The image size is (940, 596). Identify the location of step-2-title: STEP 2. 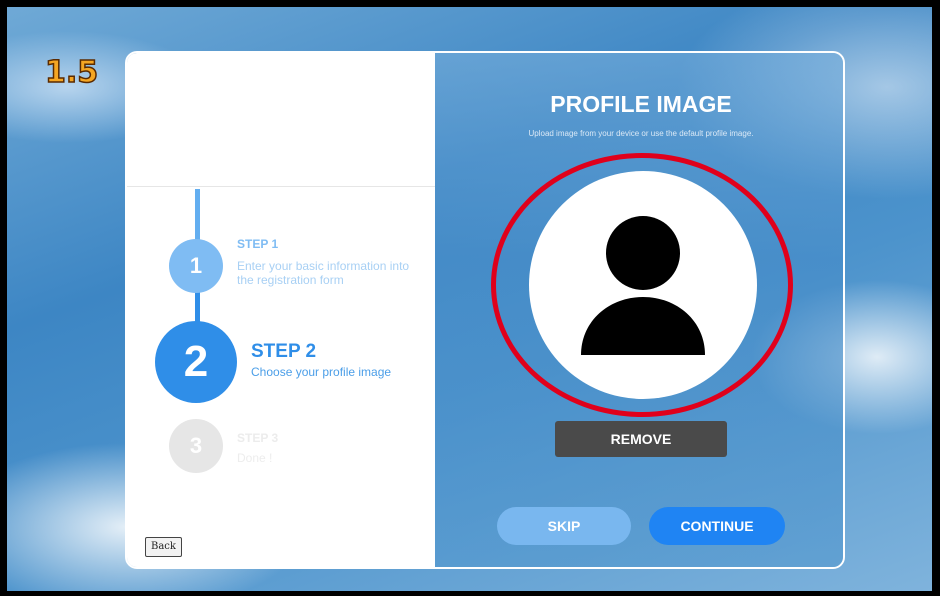
(284, 351).